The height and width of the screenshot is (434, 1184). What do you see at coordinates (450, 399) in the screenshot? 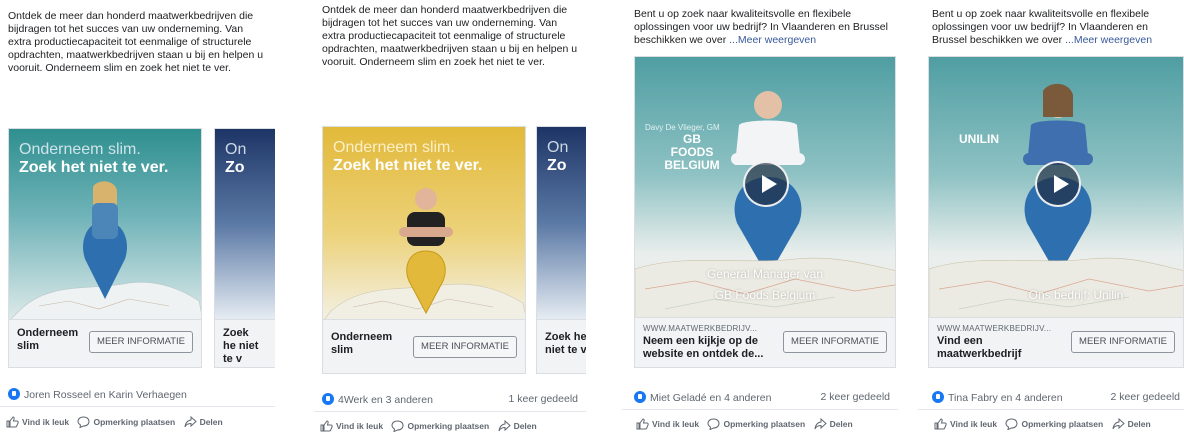
I see `reactions-row: 4Werk en 3 anderen 1 keer gedeeld` at bounding box center [450, 399].